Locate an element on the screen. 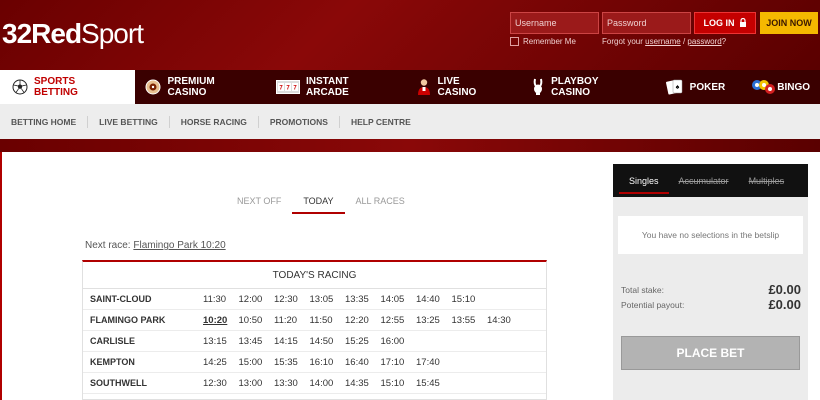 Image resolution: width=820 pixels, height=400 pixels. potential-payout-label: Potential payout: is located at coordinates (653, 304).